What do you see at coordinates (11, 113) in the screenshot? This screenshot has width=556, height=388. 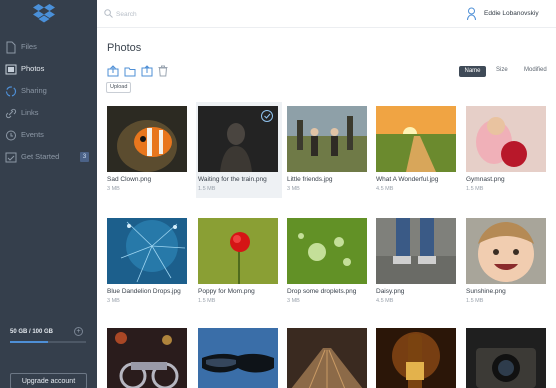 I see `link-icon` at bounding box center [11, 113].